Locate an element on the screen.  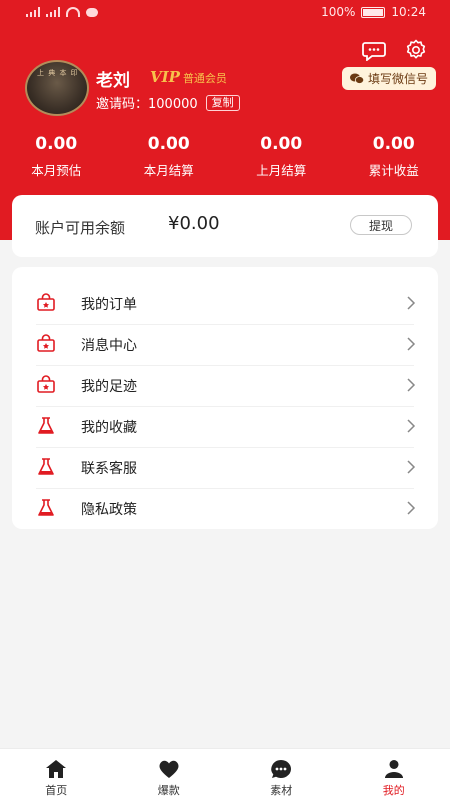
stat-total-earnings: 0.00 累计收益 is located at coordinates (394, 156).